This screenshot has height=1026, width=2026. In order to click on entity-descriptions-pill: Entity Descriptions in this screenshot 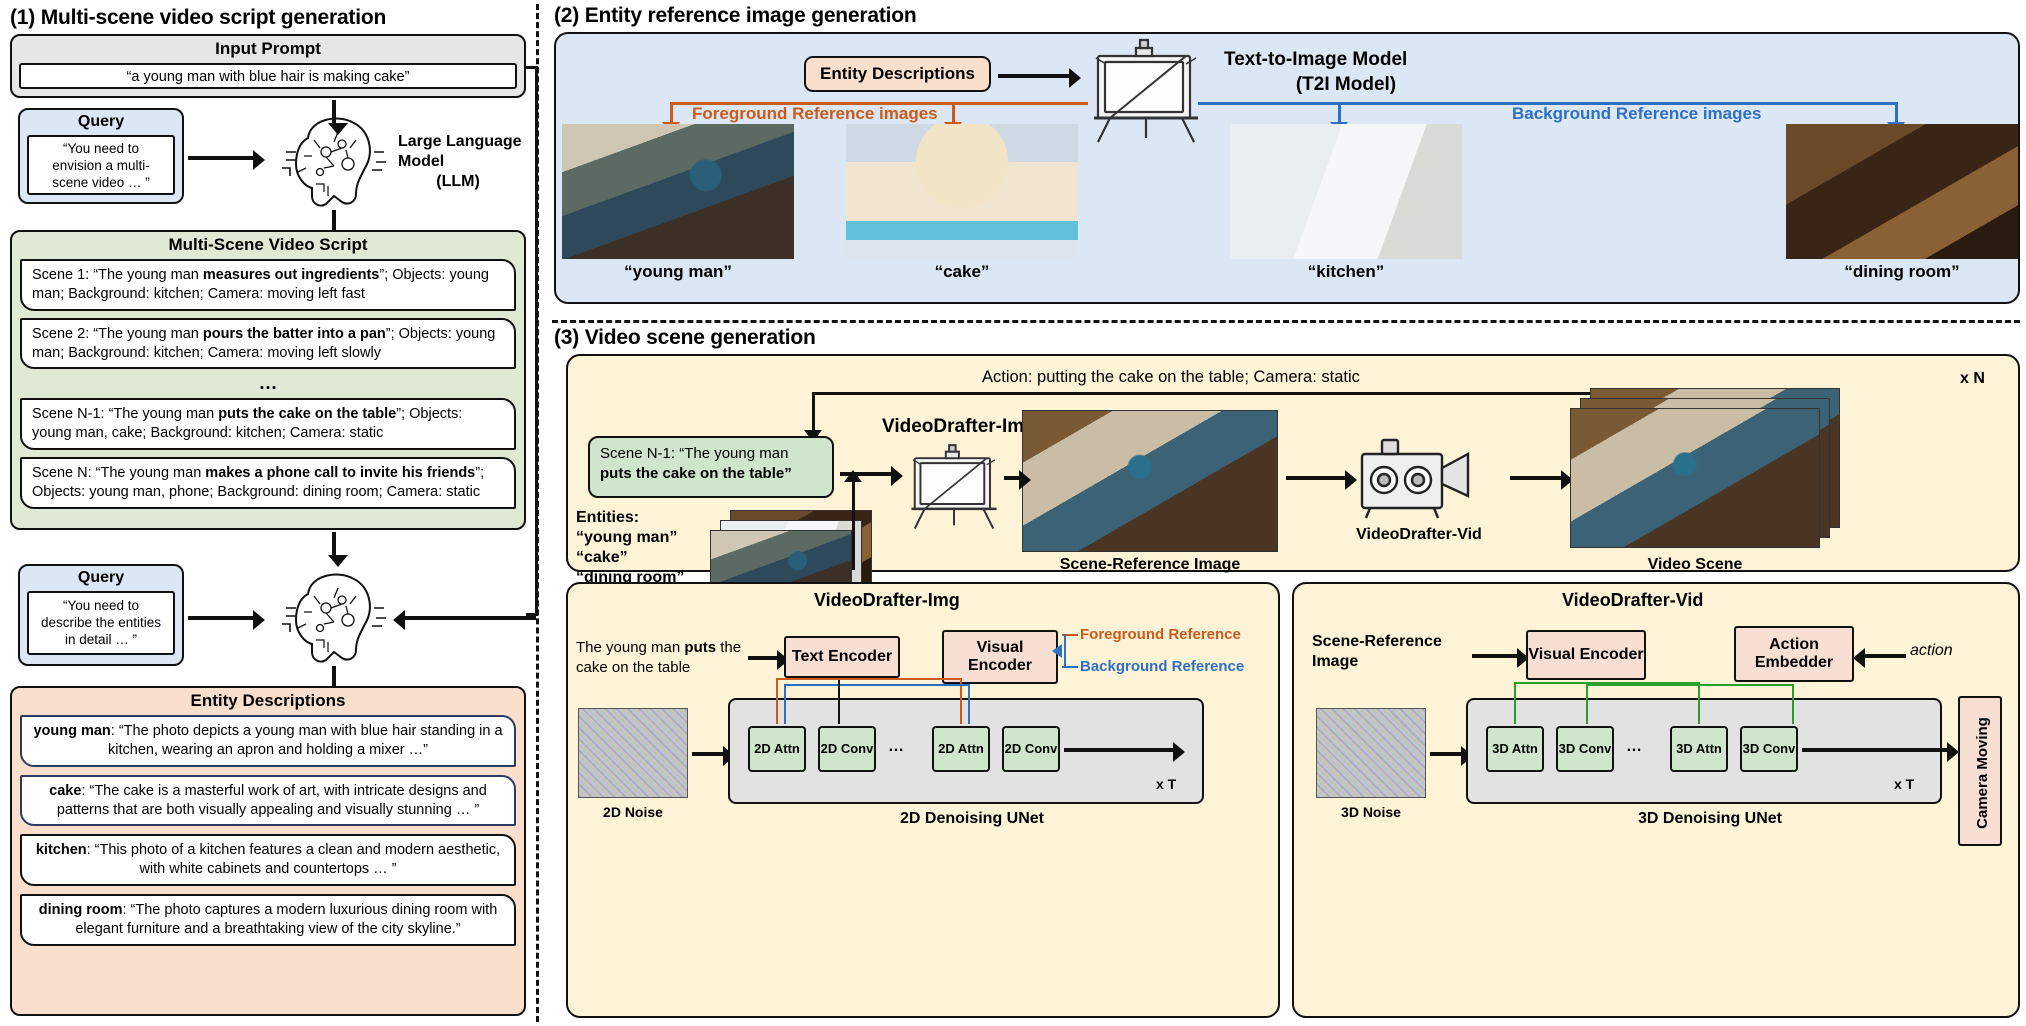, I will do `click(897, 74)`.